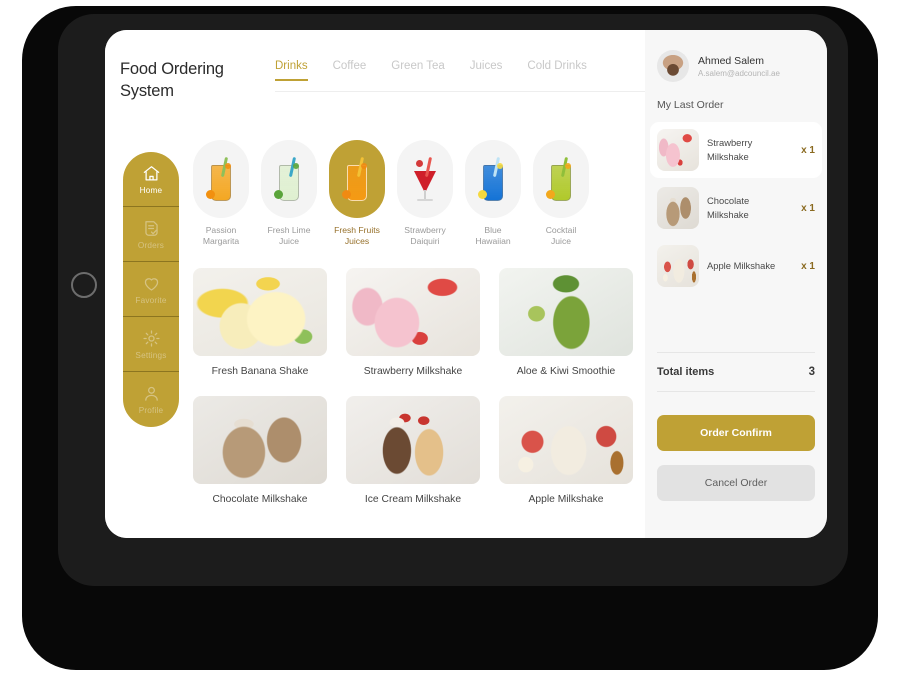 This screenshot has width=900, height=688. I want to click on person-icon, so click(151, 393).